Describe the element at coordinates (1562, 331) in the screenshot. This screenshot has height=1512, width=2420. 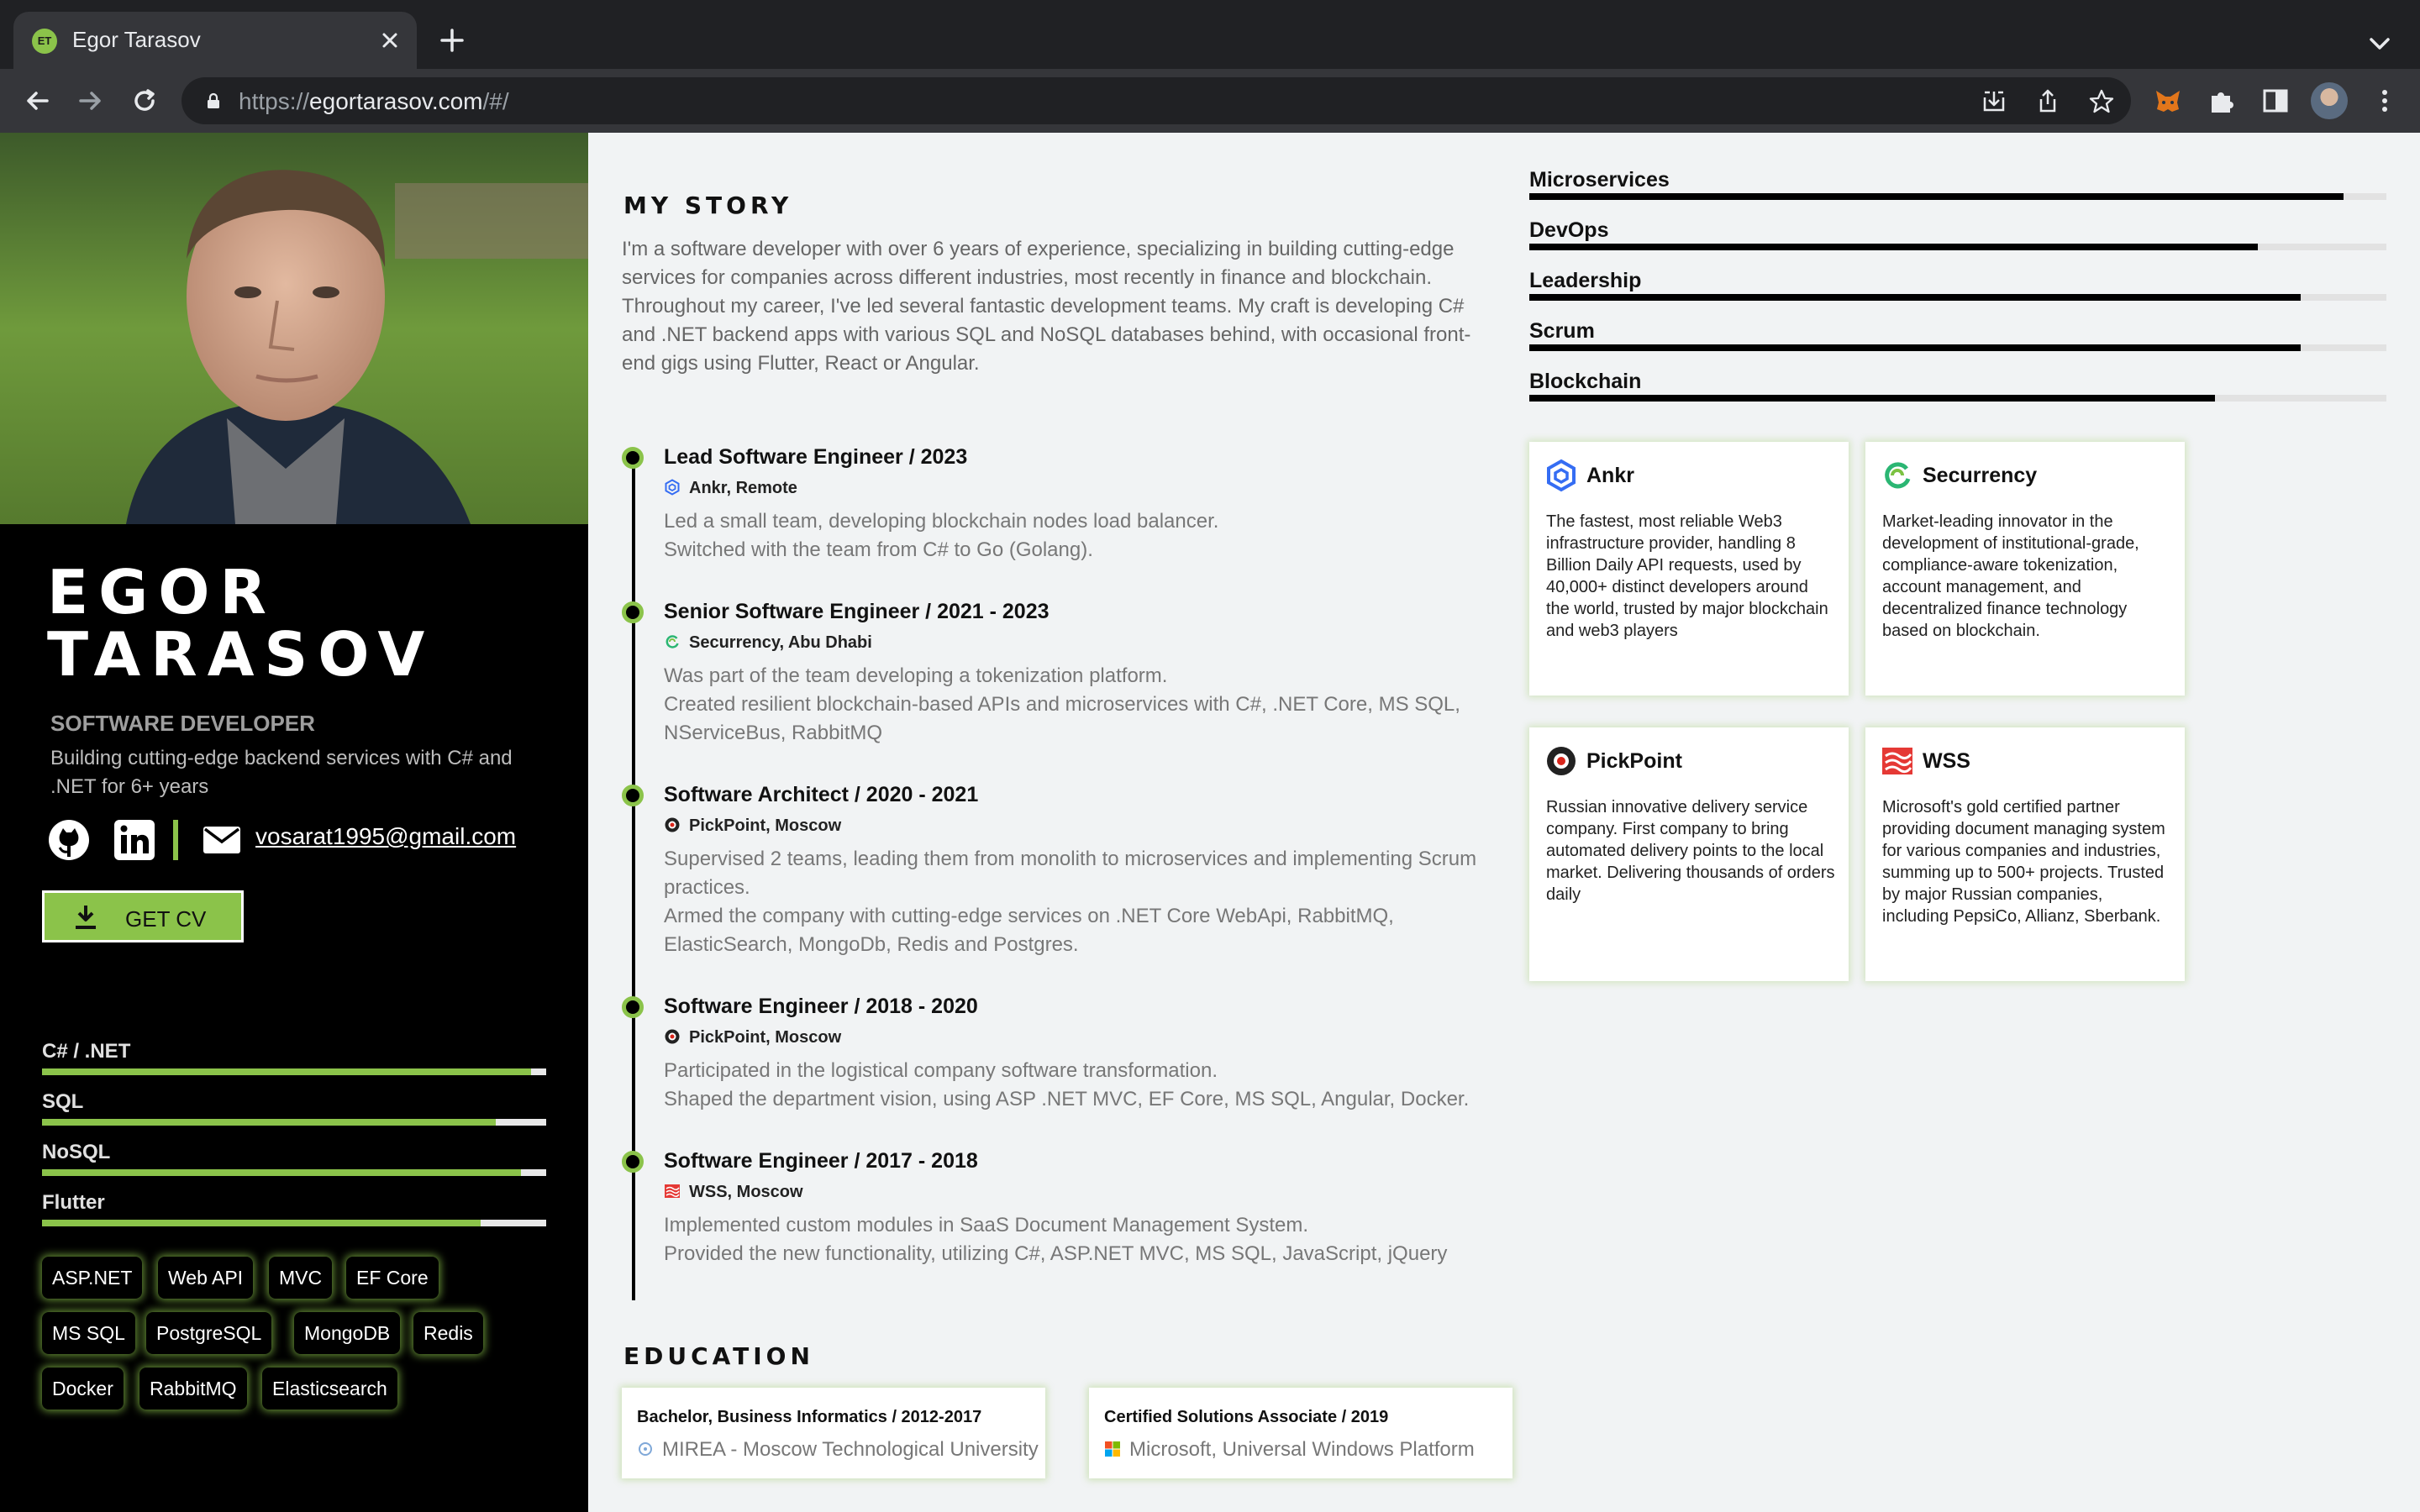
I see `skill-label: Scrum` at that location.